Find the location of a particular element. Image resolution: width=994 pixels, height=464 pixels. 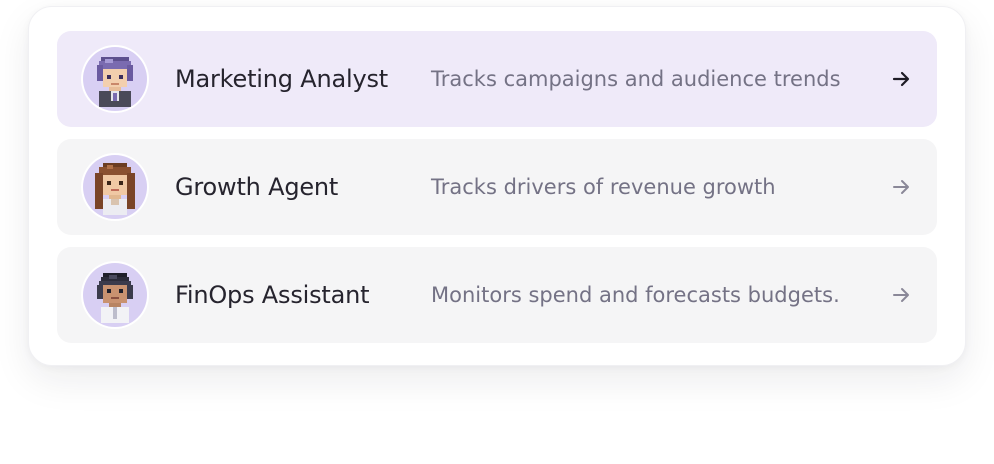

pixel-avatar-headset-icon is located at coordinates (115, 295).